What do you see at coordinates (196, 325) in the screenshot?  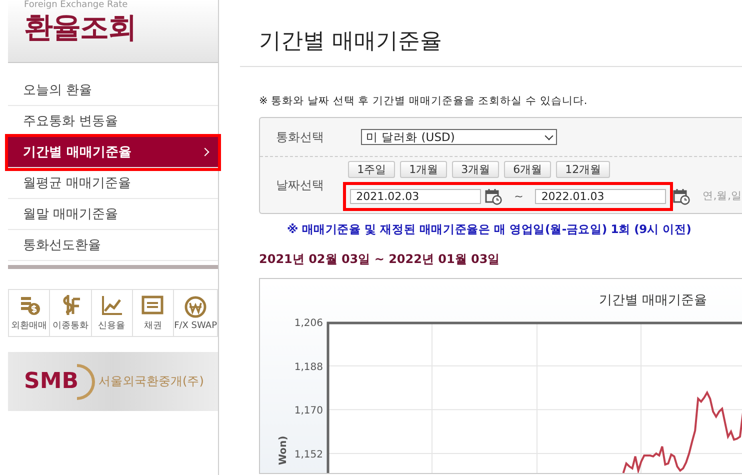 I see `quick-link-label: F/X SWAP` at bounding box center [196, 325].